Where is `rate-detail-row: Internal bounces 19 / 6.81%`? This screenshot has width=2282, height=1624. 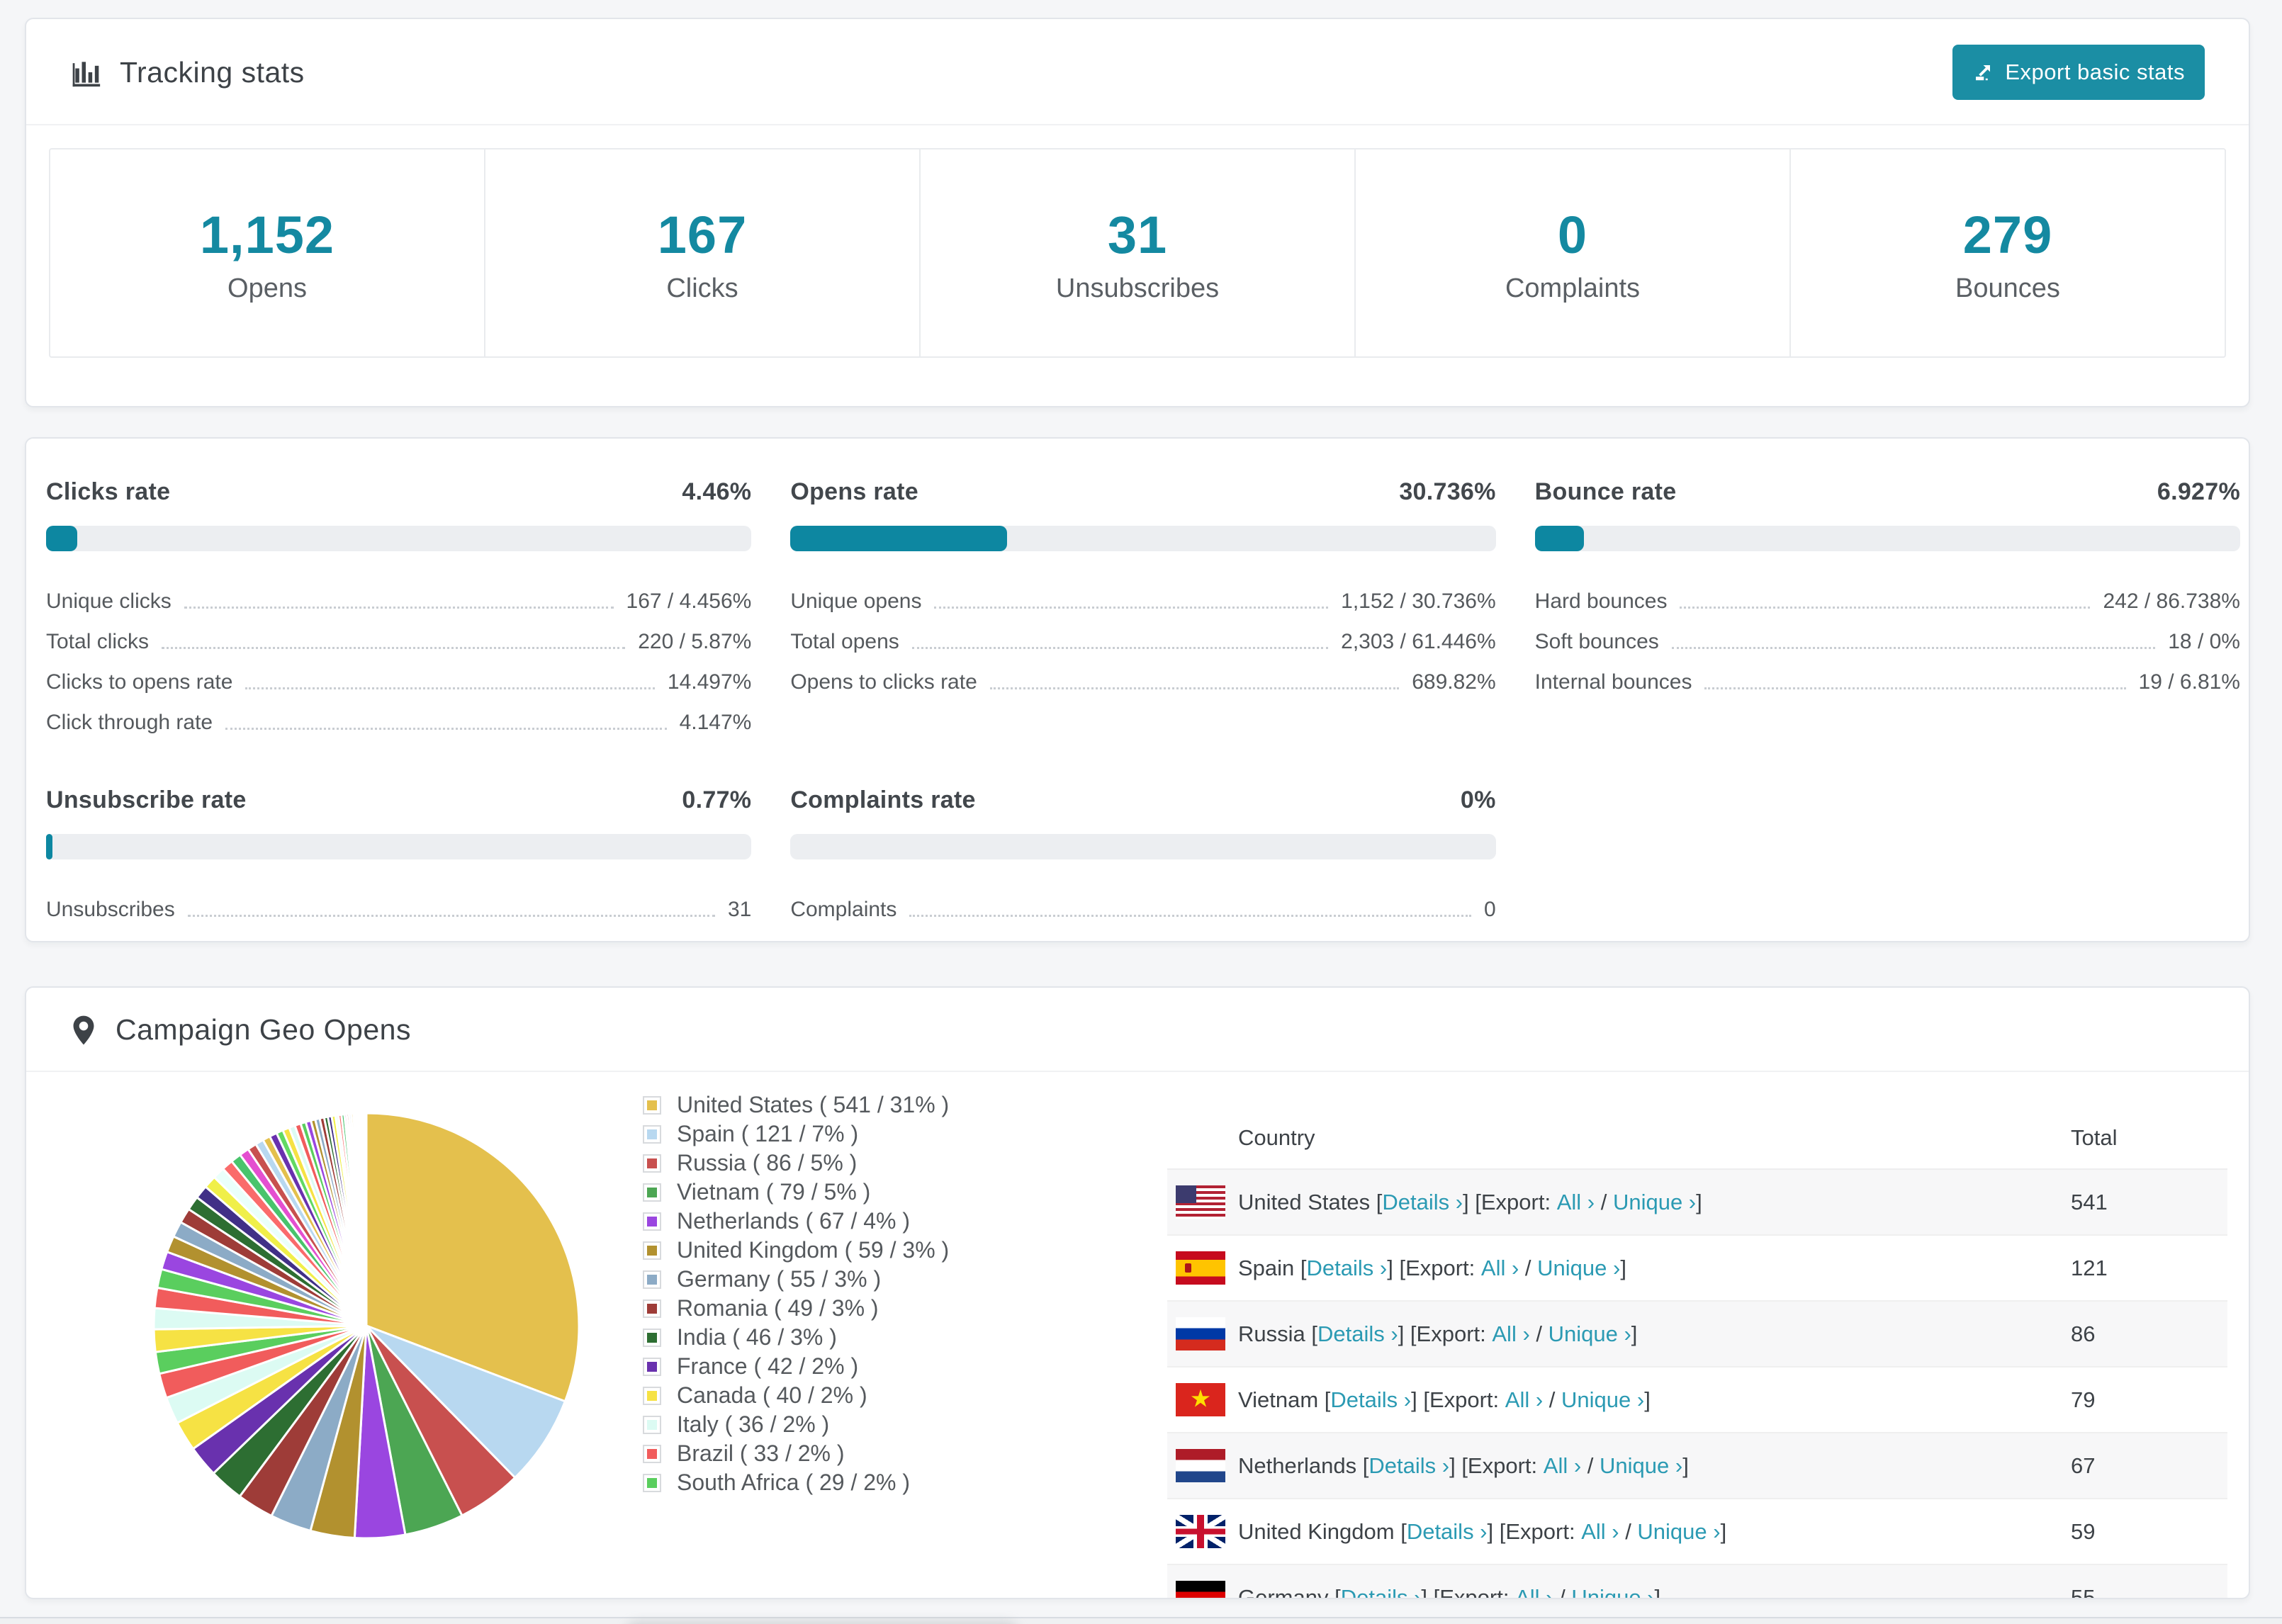 rate-detail-row: Internal bounces 19 / 6.81% is located at coordinates (1887, 682).